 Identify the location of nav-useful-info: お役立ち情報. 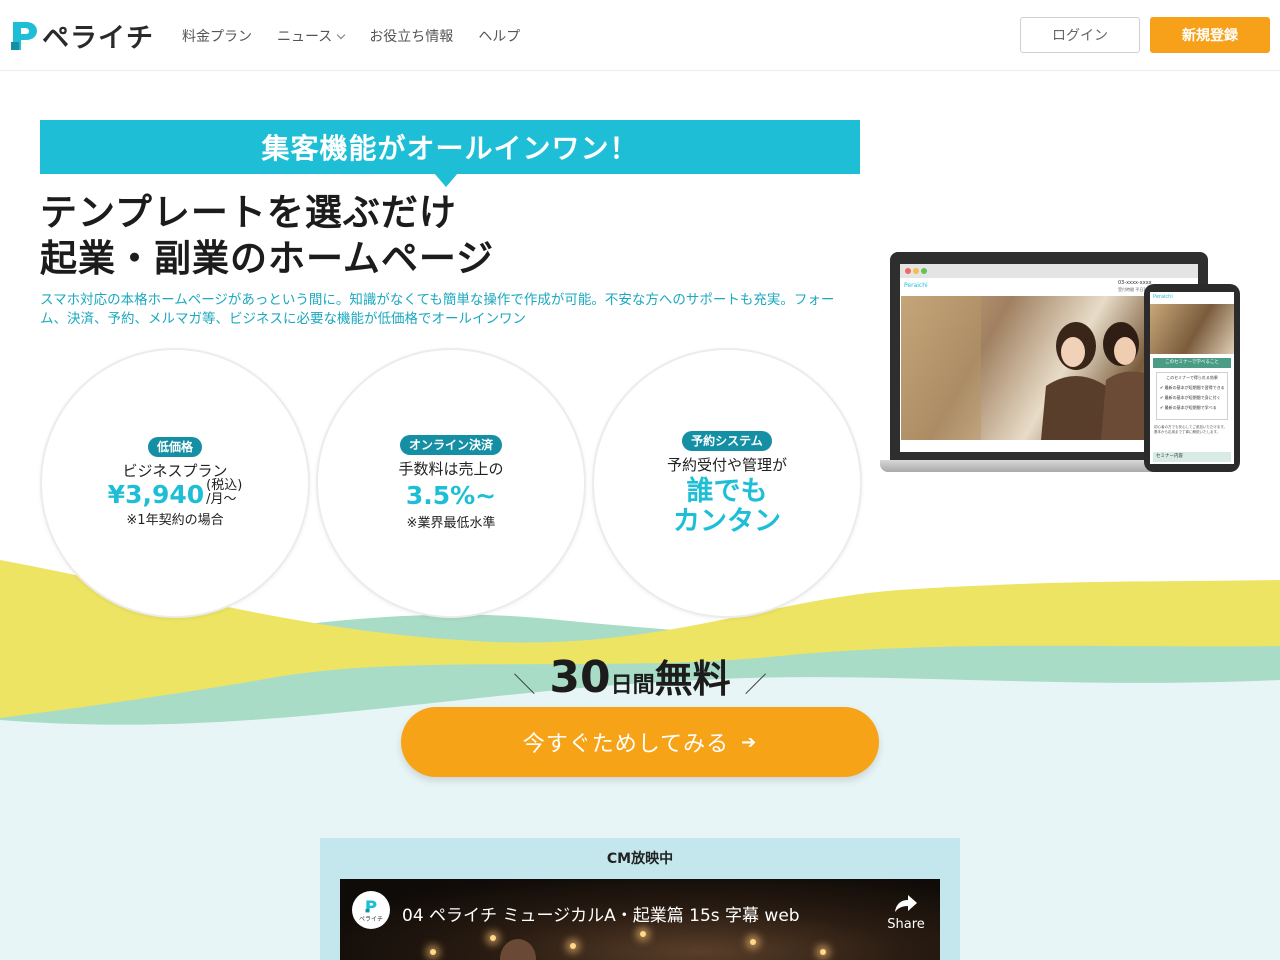
(411, 36).